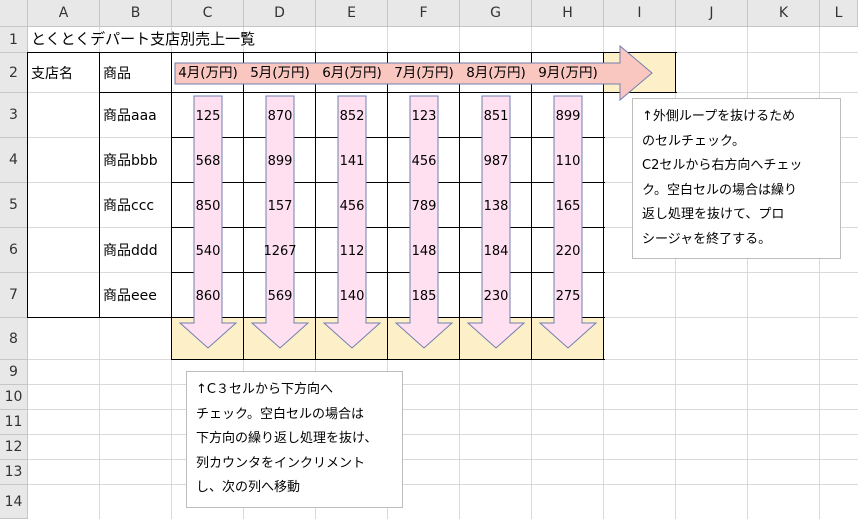 This screenshot has height=519, width=858. Describe the element at coordinates (568, 296) in the screenshot. I see `sales-value-cell: 275` at that location.